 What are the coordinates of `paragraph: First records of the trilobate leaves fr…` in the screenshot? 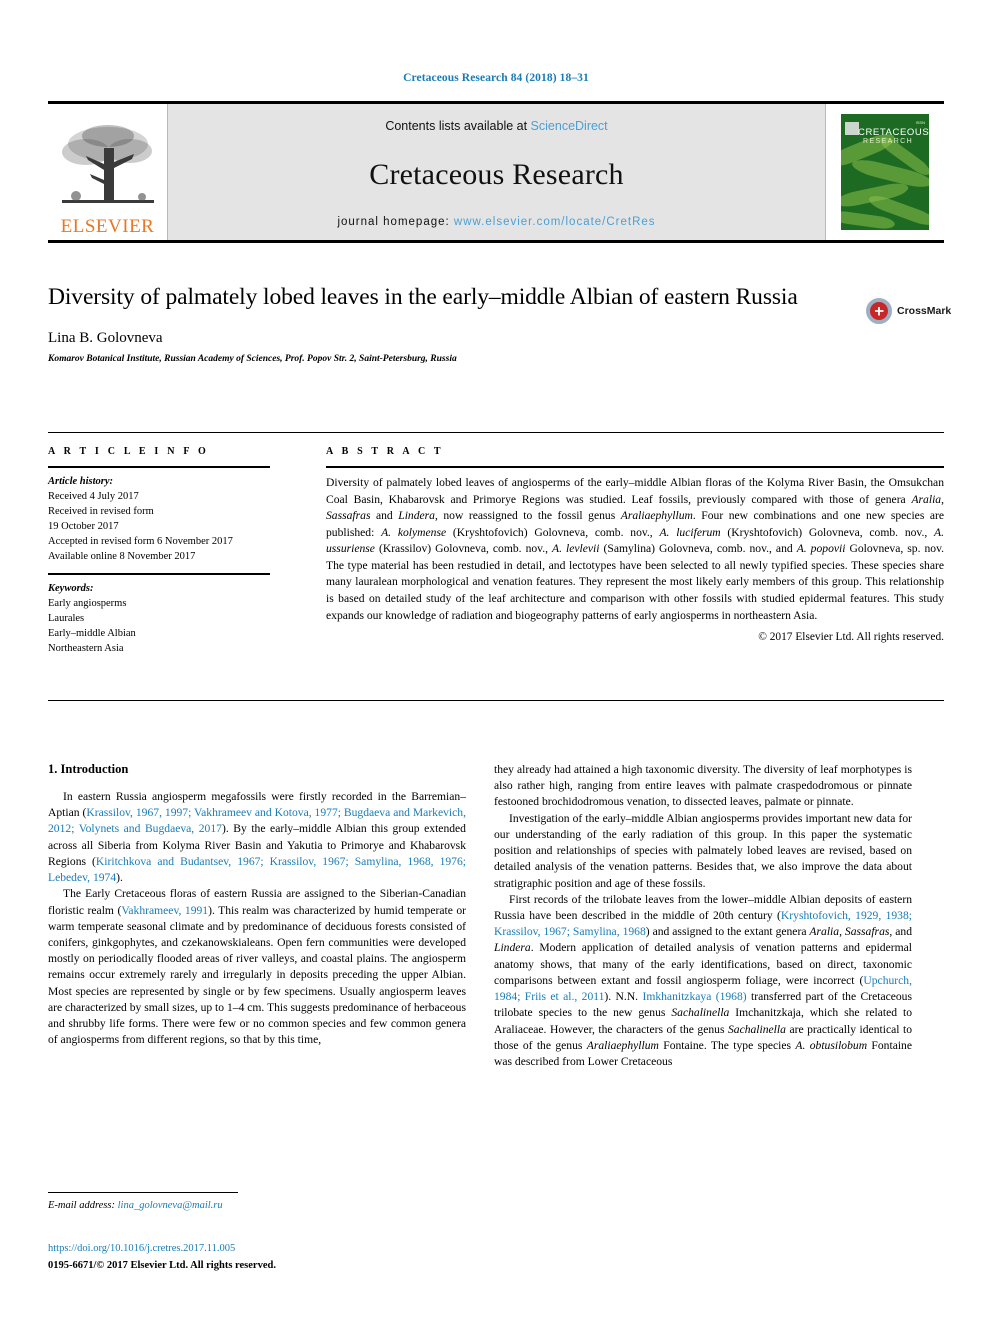 It's located at (703, 980).